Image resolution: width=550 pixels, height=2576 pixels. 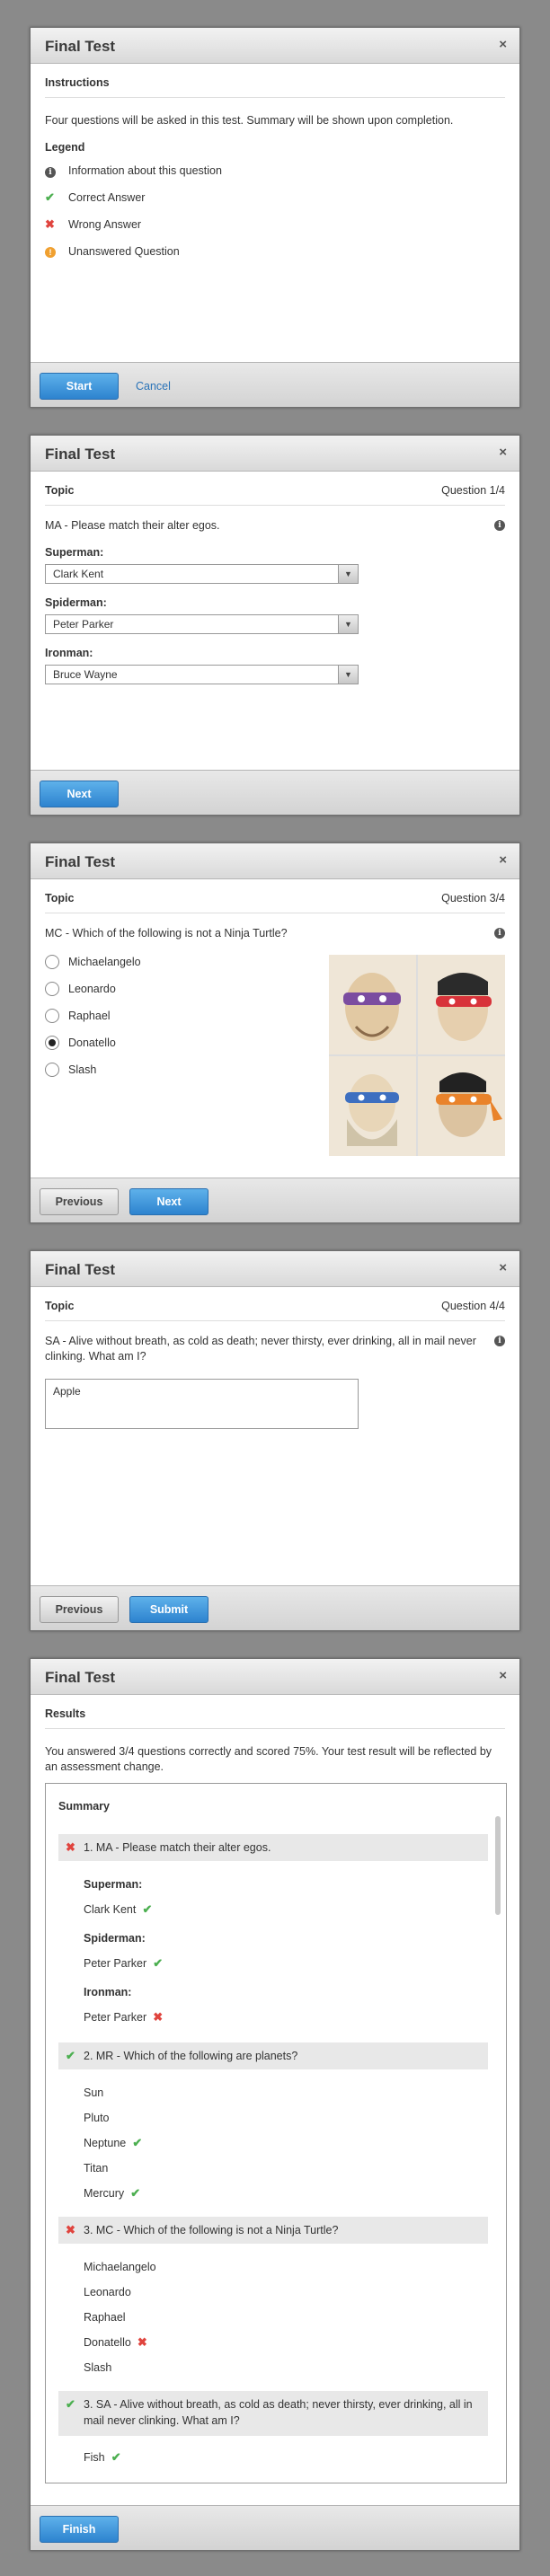 I want to click on legend-item-unanswered: ! Unanswered Question, so click(x=275, y=251).